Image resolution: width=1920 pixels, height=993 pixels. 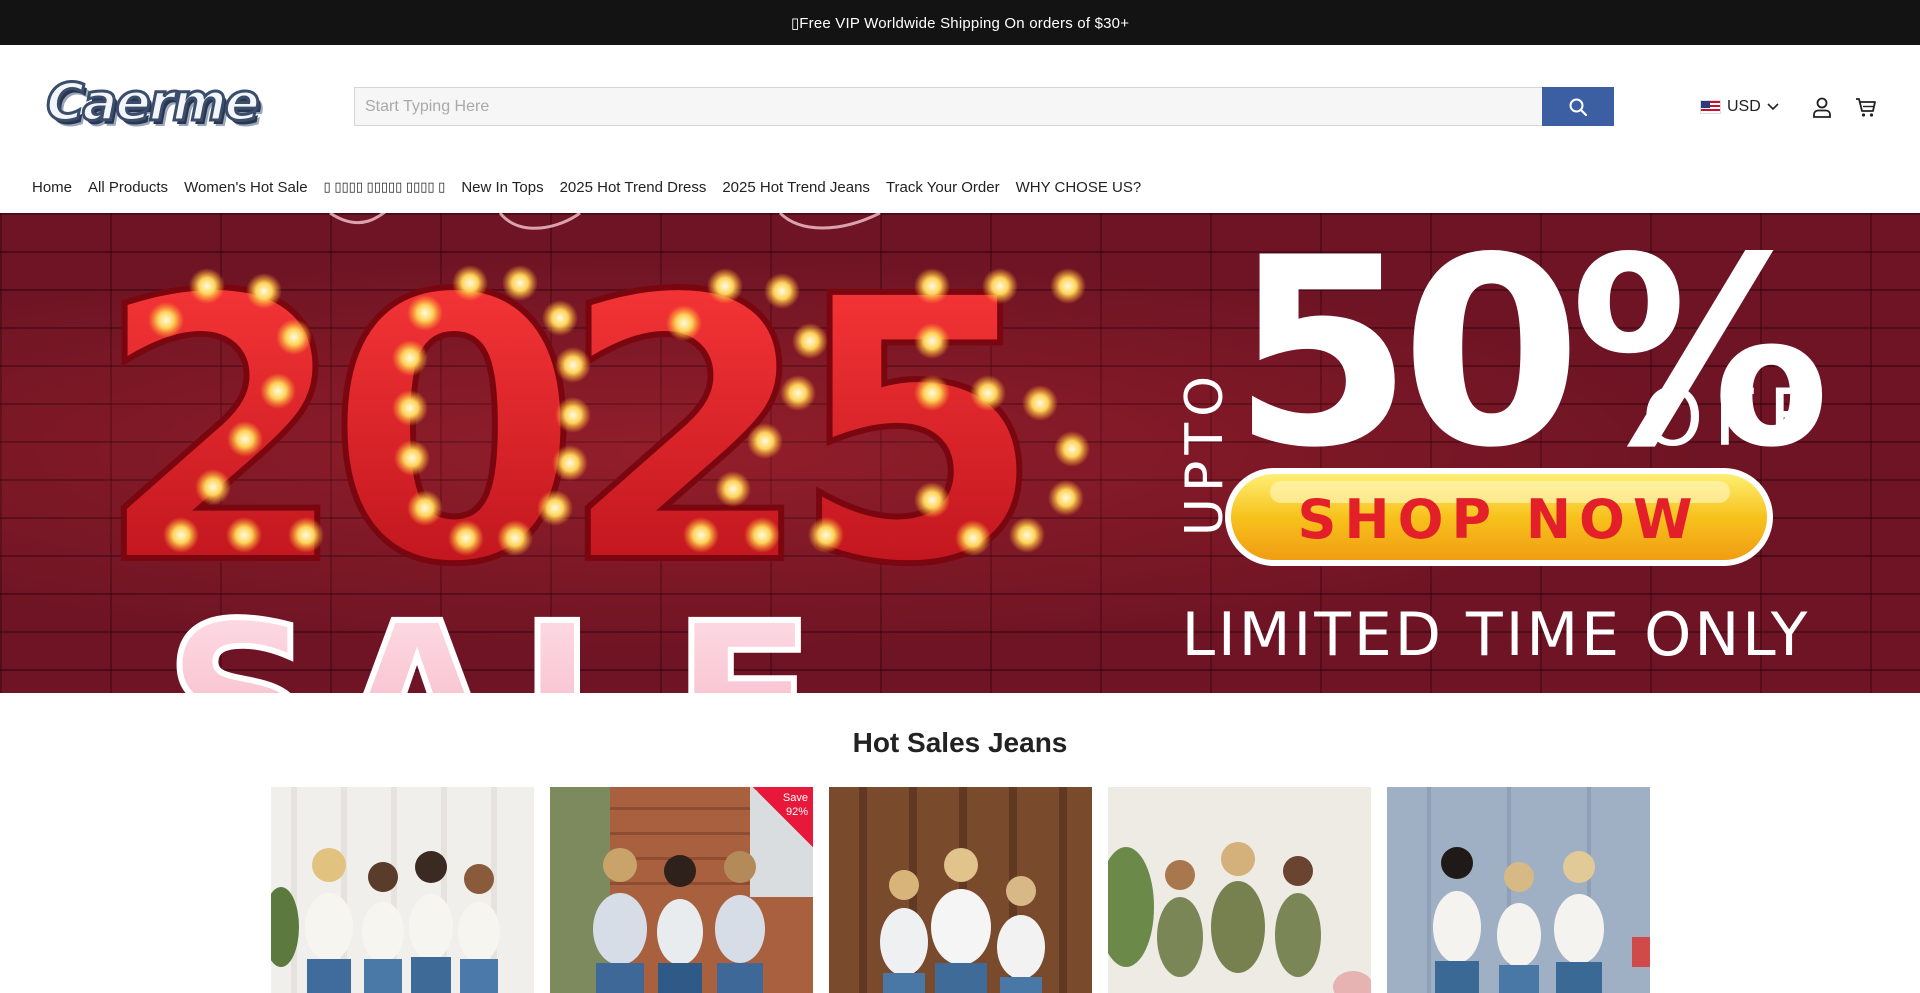 I want to click on search-bar, so click(x=984, y=106).